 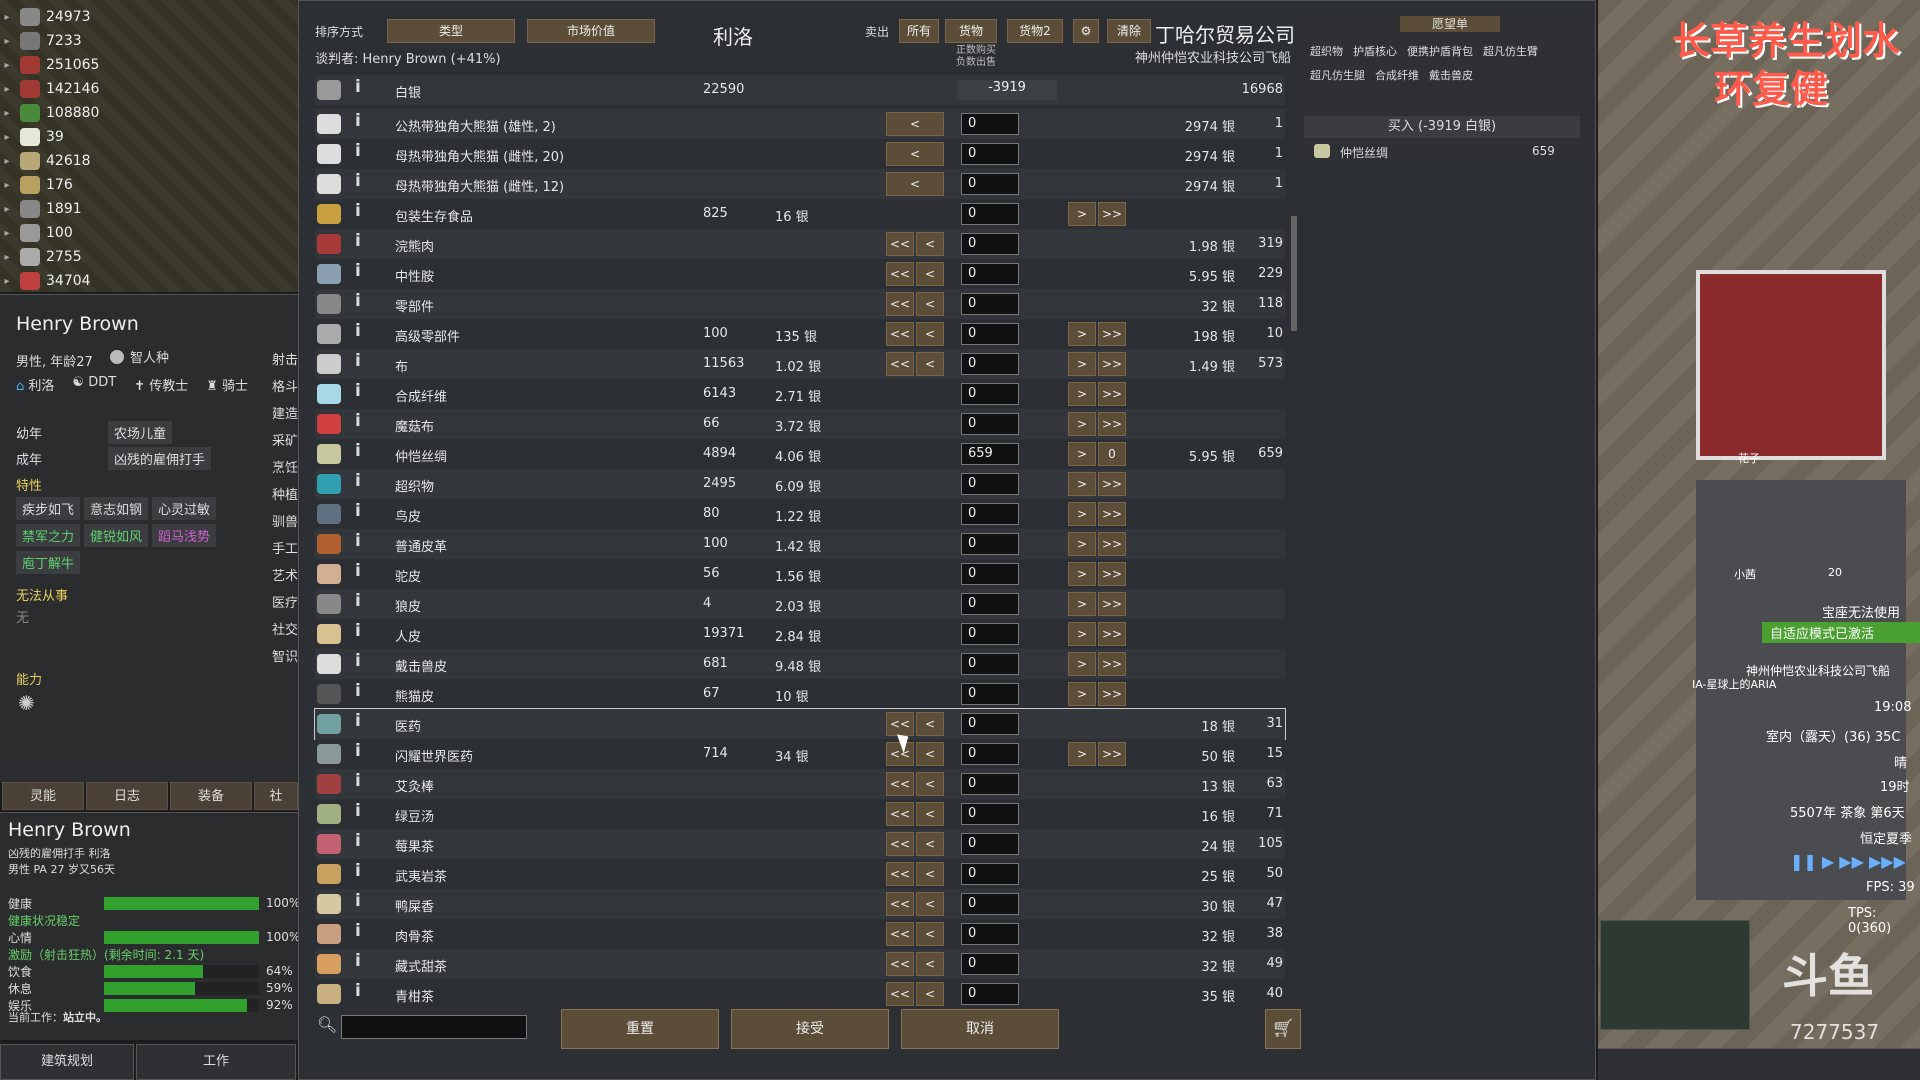 I want to click on message-throne: 宝座无法使用, so click(x=1861, y=611).